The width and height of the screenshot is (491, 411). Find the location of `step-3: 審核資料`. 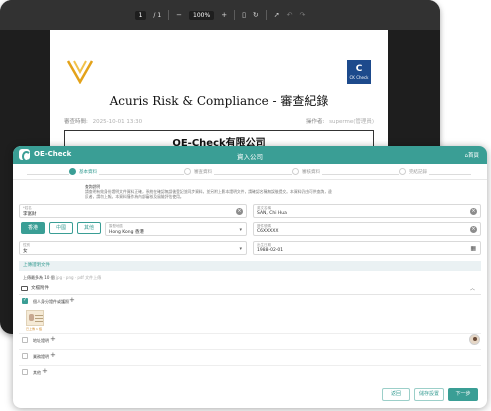

step-3: 審核資料 is located at coordinates (307, 171).